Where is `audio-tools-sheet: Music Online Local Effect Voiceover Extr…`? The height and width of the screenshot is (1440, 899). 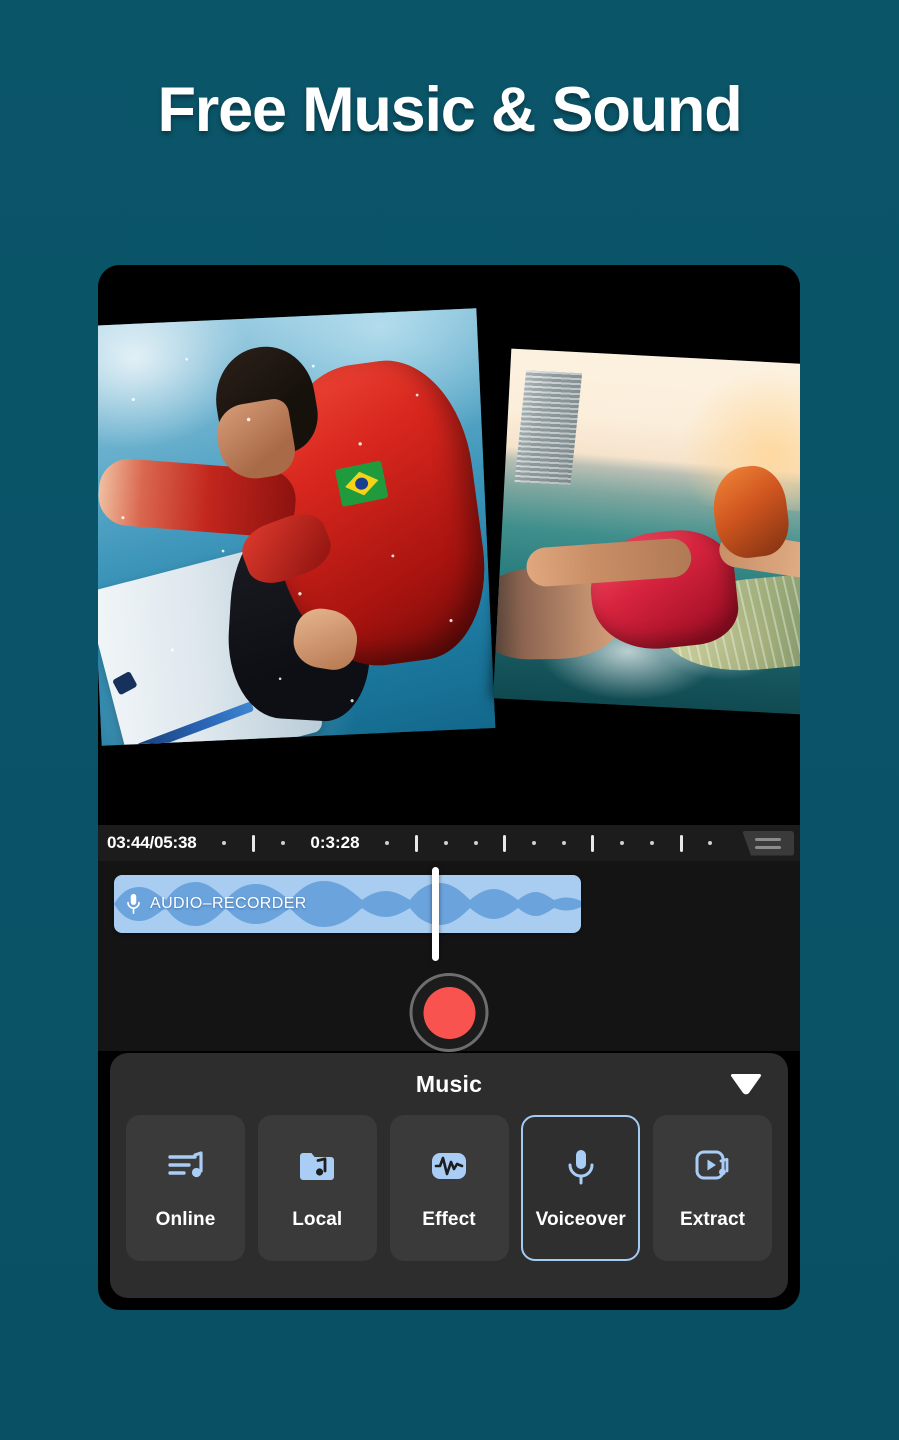
audio-tools-sheet: Music Online Local Effect Voiceover Extr… is located at coordinates (449, 1175).